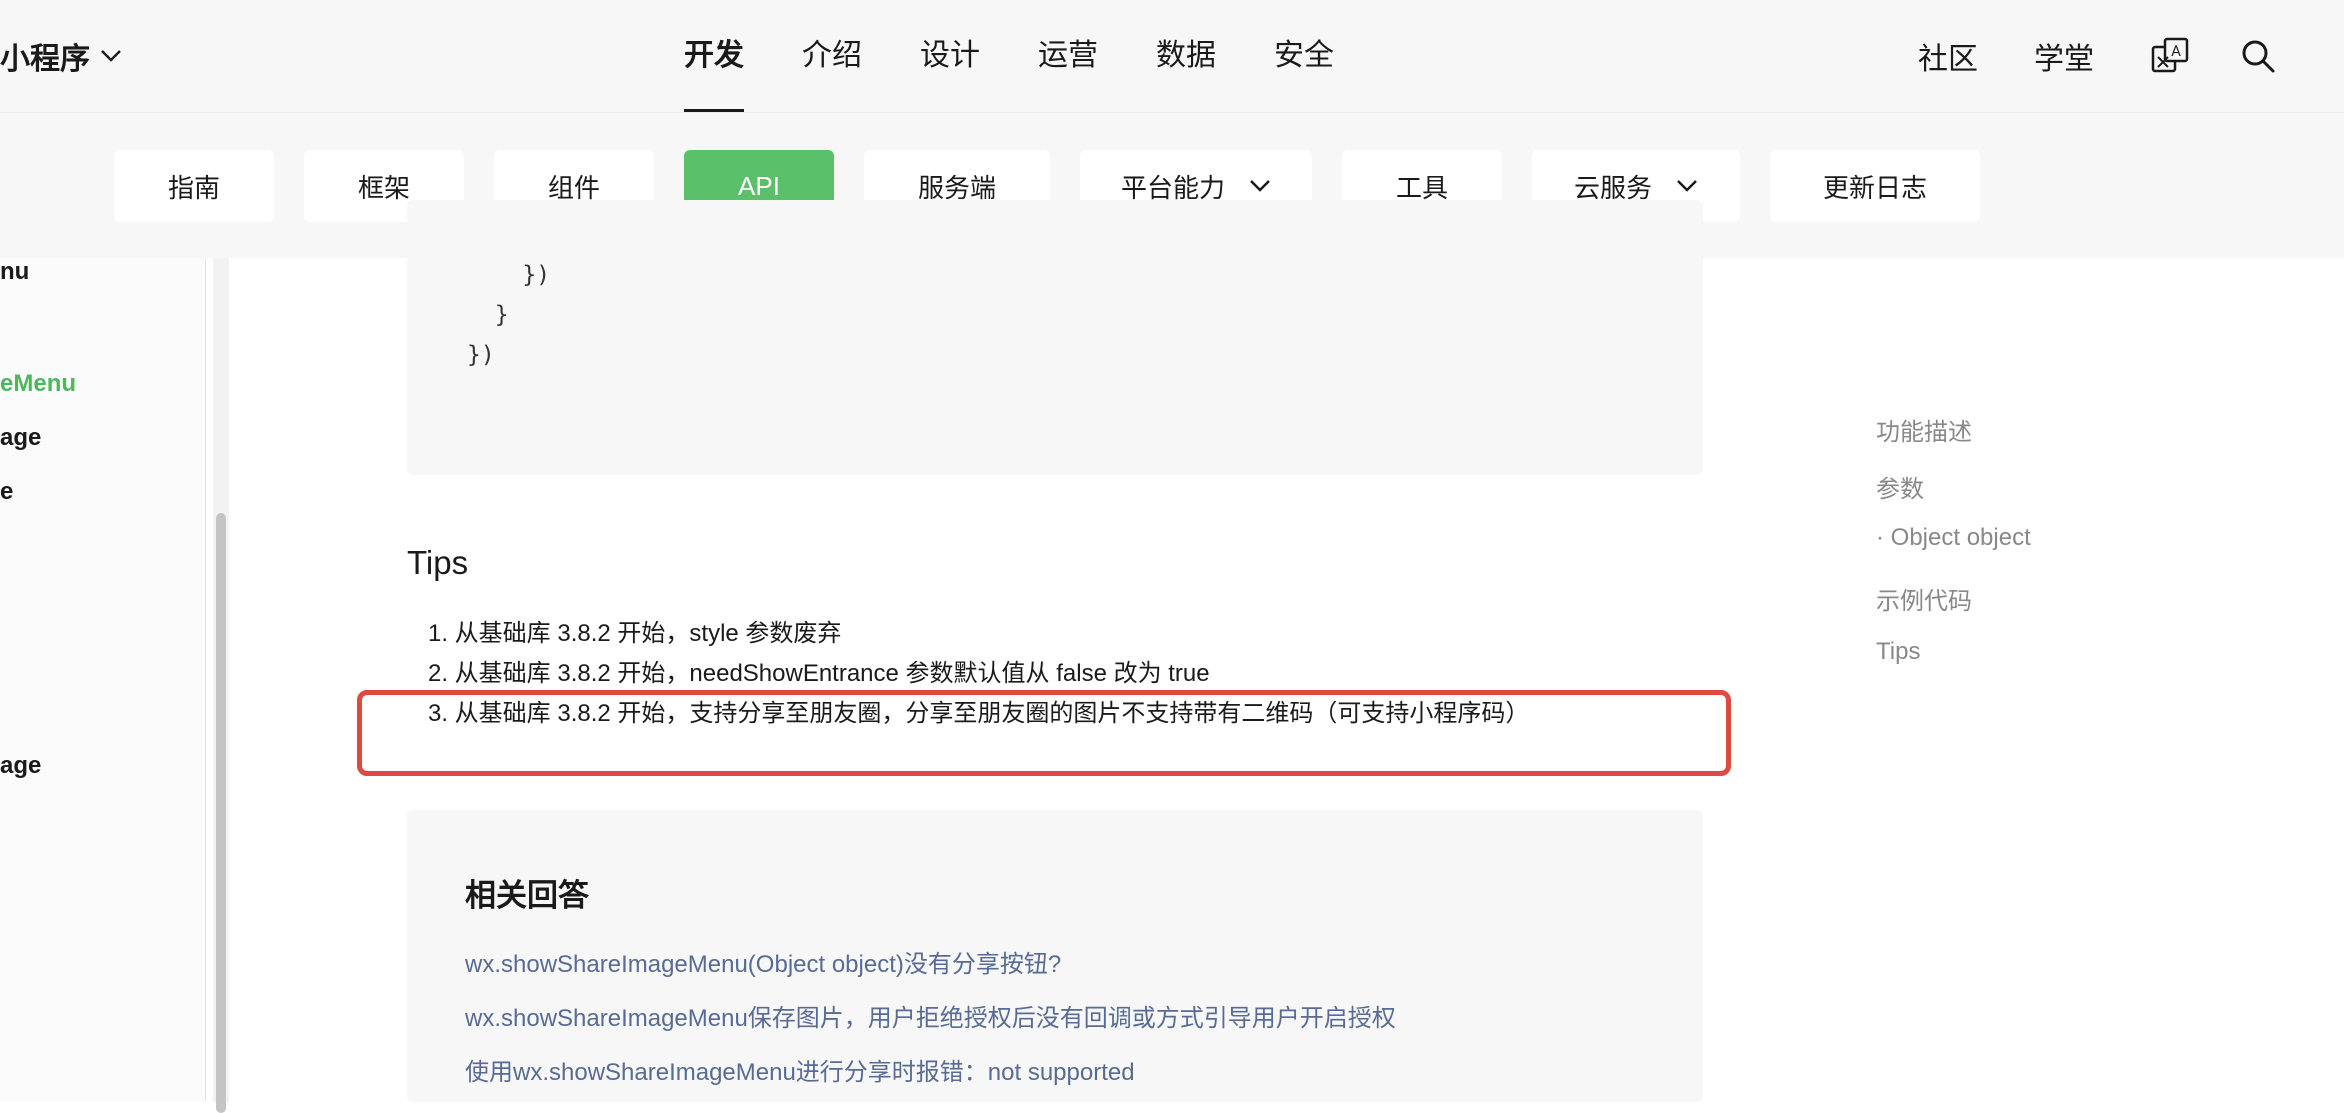 This screenshot has width=2344, height=1113. Describe the element at coordinates (1172, 187) in the screenshot. I see `subnav-platform-label: 平台能力` at that location.